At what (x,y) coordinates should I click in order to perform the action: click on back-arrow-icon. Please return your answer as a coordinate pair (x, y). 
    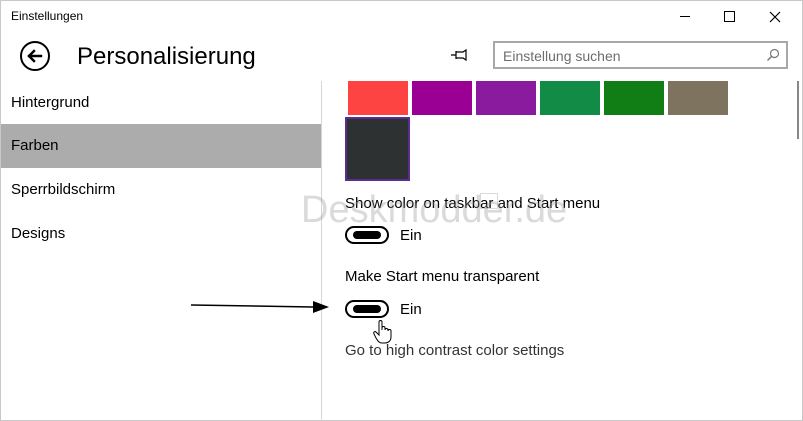
    Looking at the image, I should click on (35, 56).